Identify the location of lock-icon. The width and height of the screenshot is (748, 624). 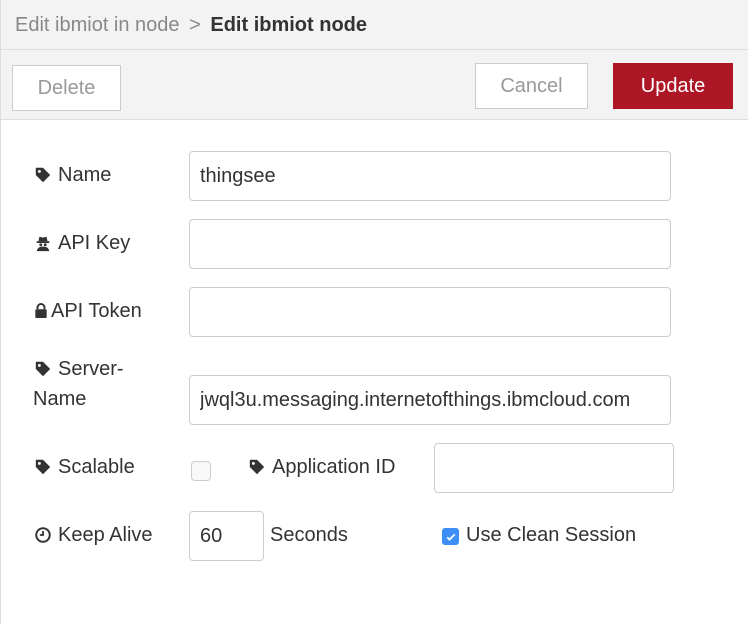
(40, 311).